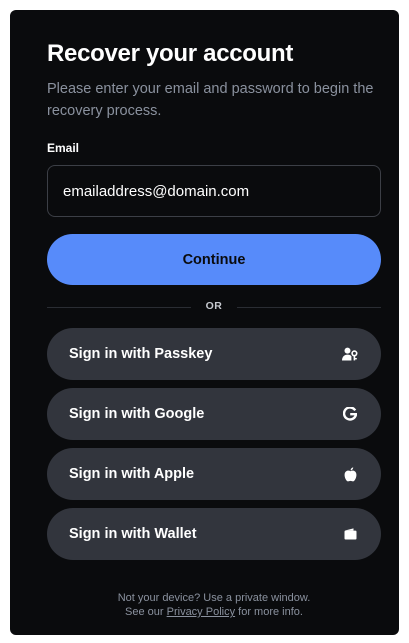 This screenshot has width=409, height=643. I want to click on continue-button: Continue, so click(214, 259).